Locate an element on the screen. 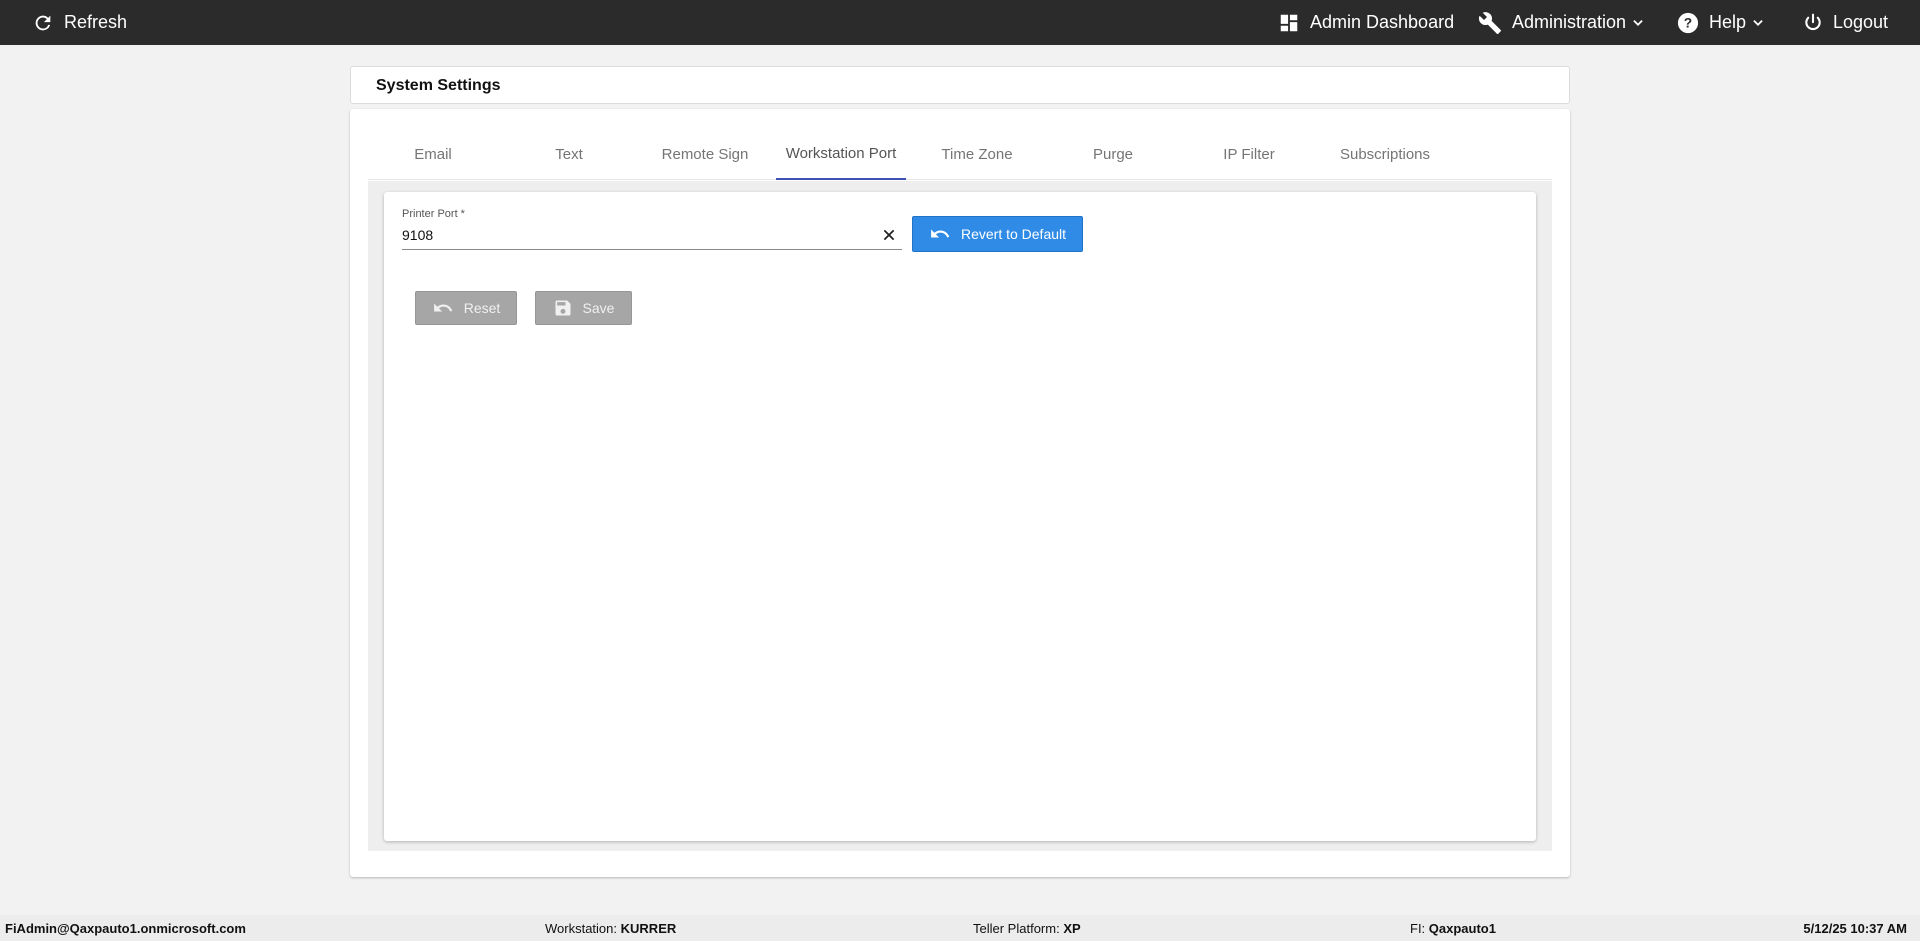  administration-menu: Administration is located at coordinates (1561, 22).